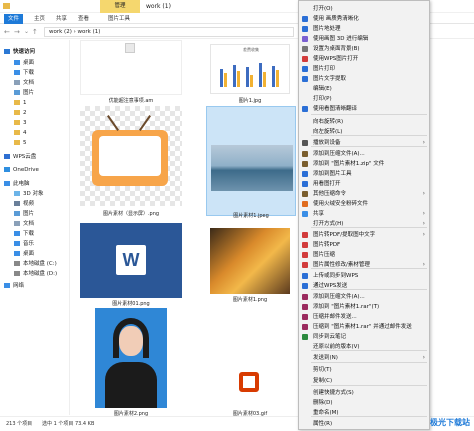 The width and height of the screenshot is (474, 431). What do you see at coordinates (40, 264) in the screenshot?
I see `sidebar-item-label: 本地磁盘 (C:)` at bounding box center [40, 264].